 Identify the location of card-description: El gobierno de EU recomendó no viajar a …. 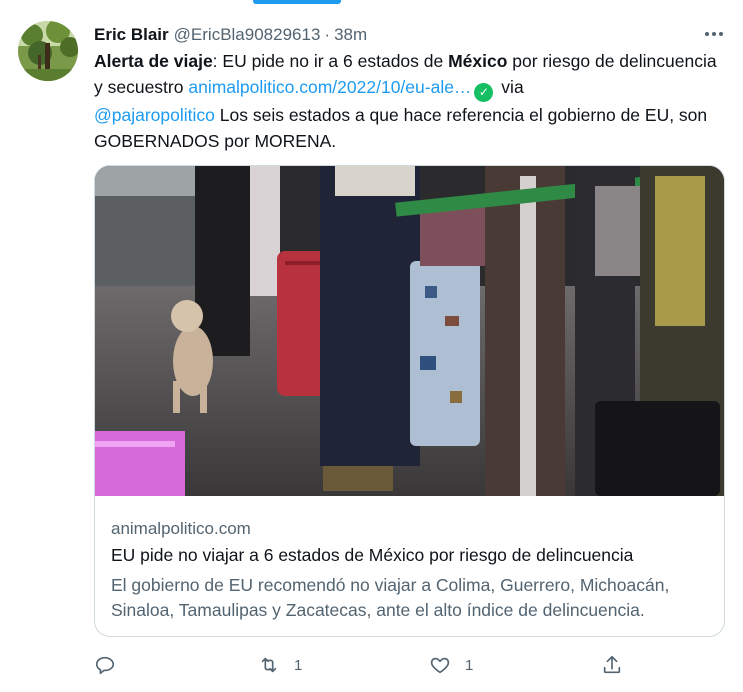
(390, 597).